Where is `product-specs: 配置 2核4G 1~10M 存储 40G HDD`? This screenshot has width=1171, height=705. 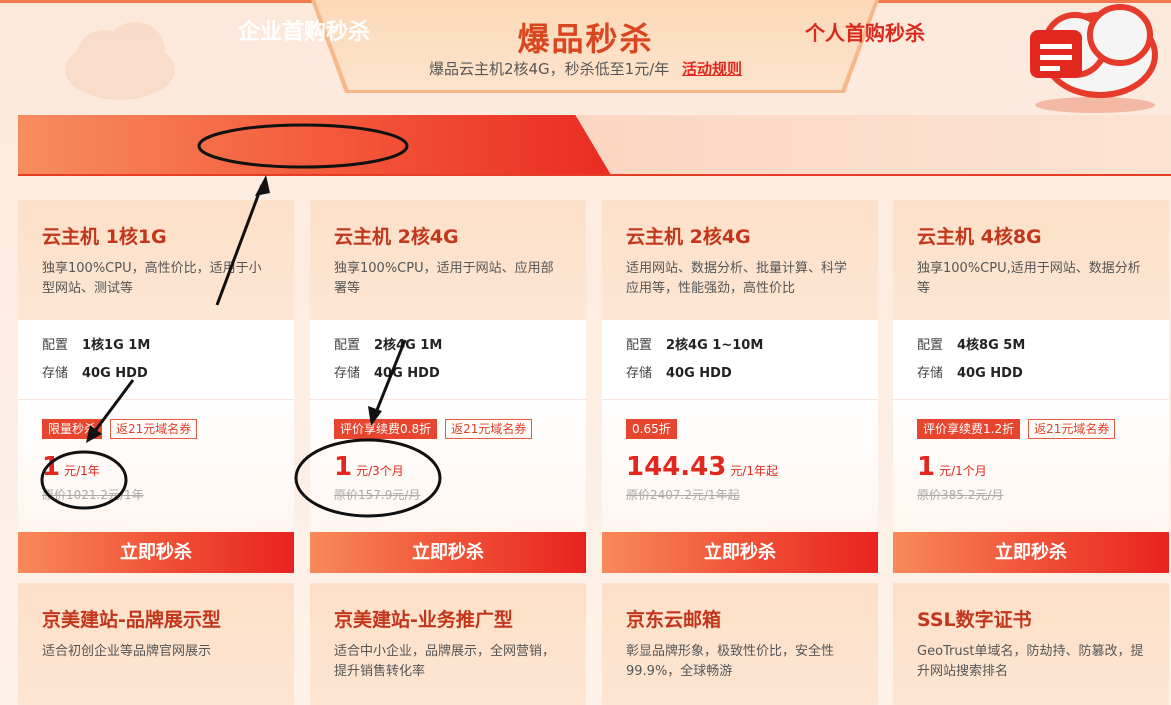 product-specs: 配置 2核4G 1~10M 存储 40G HDD is located at coordinates (740, 360).